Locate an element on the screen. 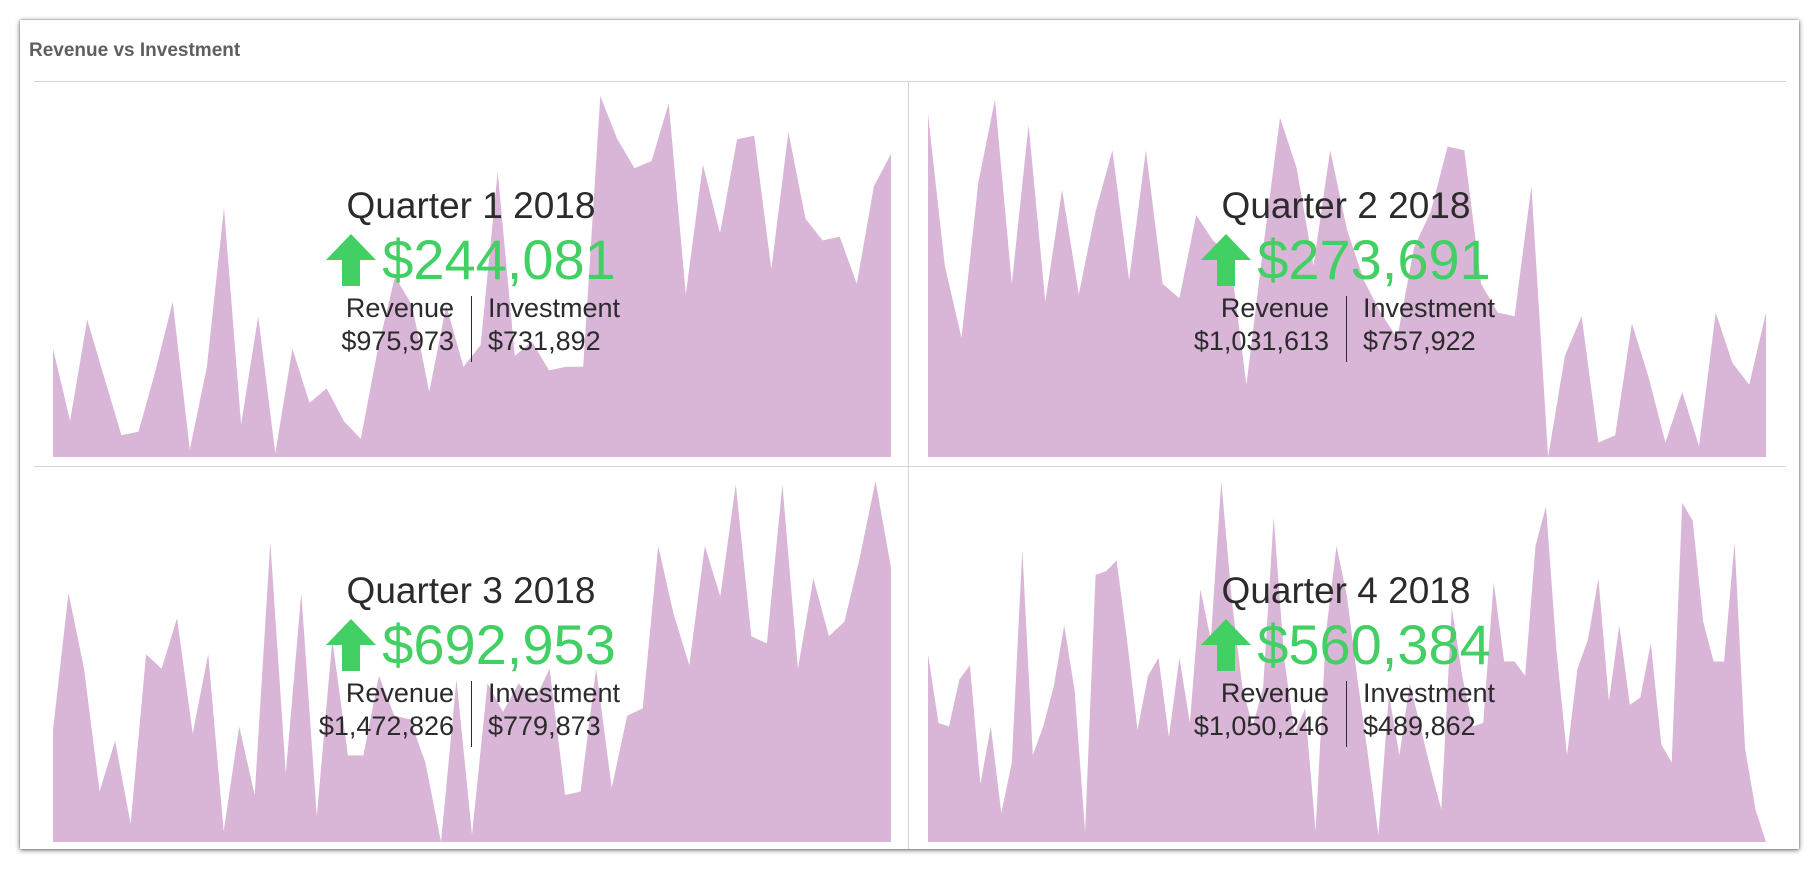 This screenshot has height=869, width=1820. card-title: Revenue vs Investment is located at coordinates (135, 50).